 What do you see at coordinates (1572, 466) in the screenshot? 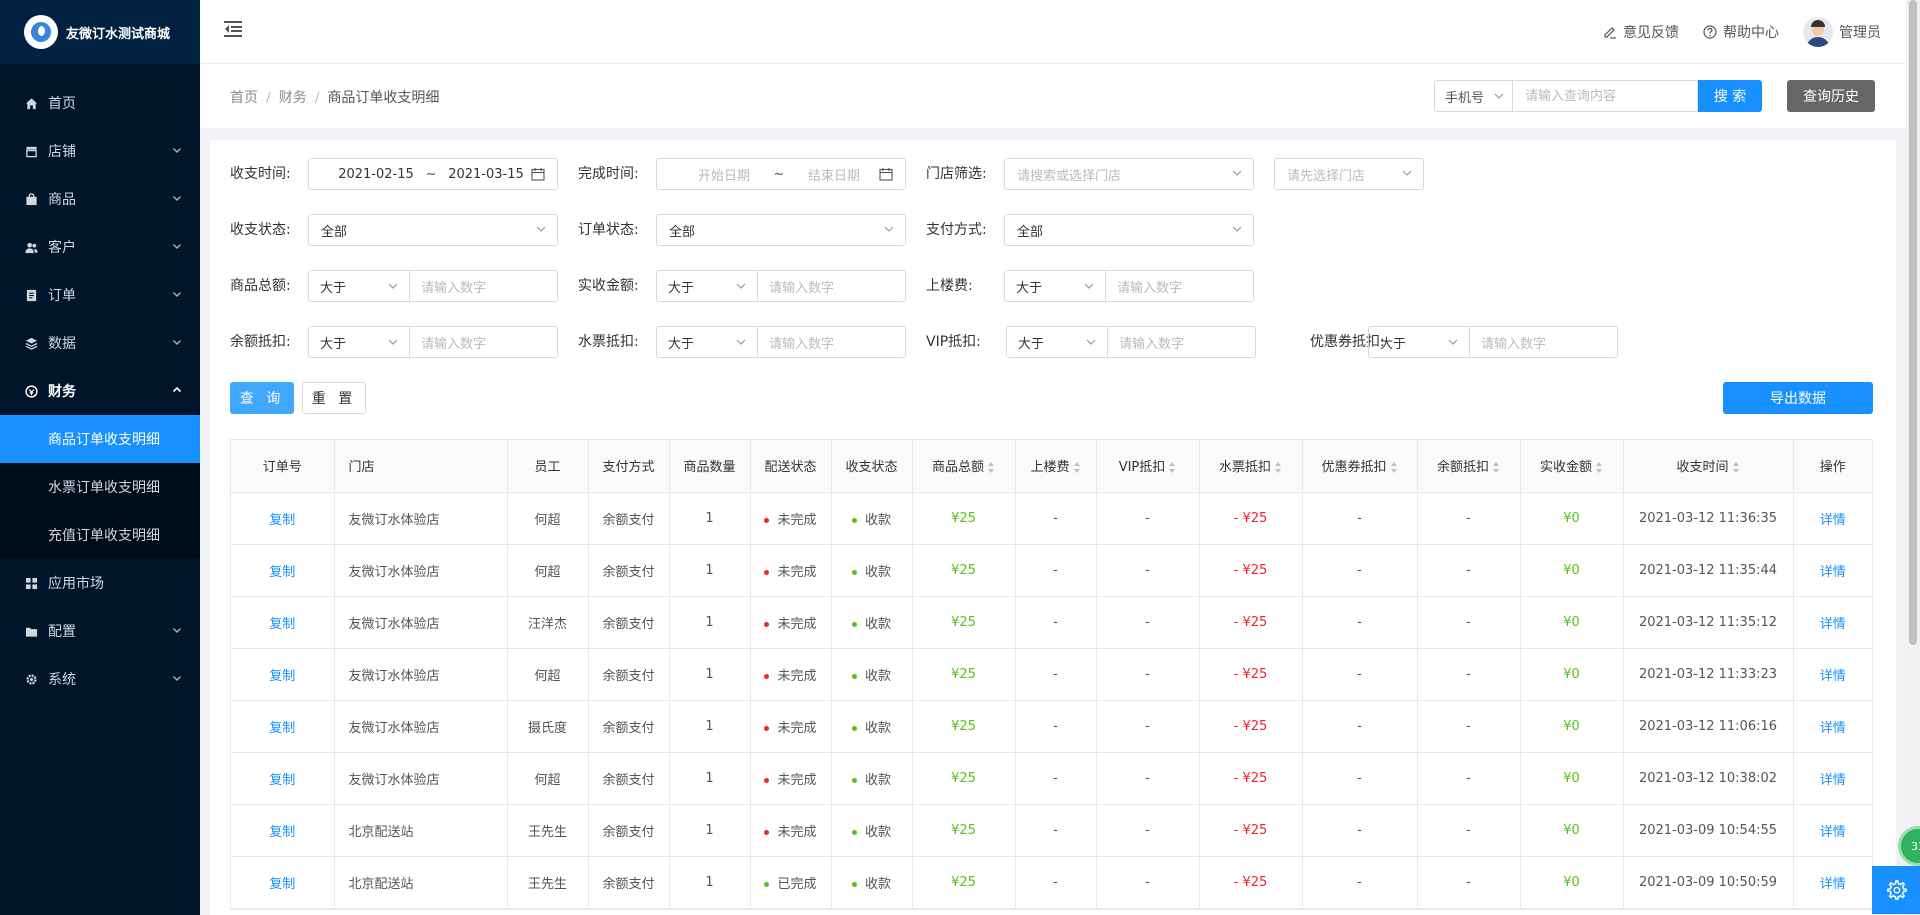
I see `column-header-received: 实收金额` at bounding box center [1572, 466].